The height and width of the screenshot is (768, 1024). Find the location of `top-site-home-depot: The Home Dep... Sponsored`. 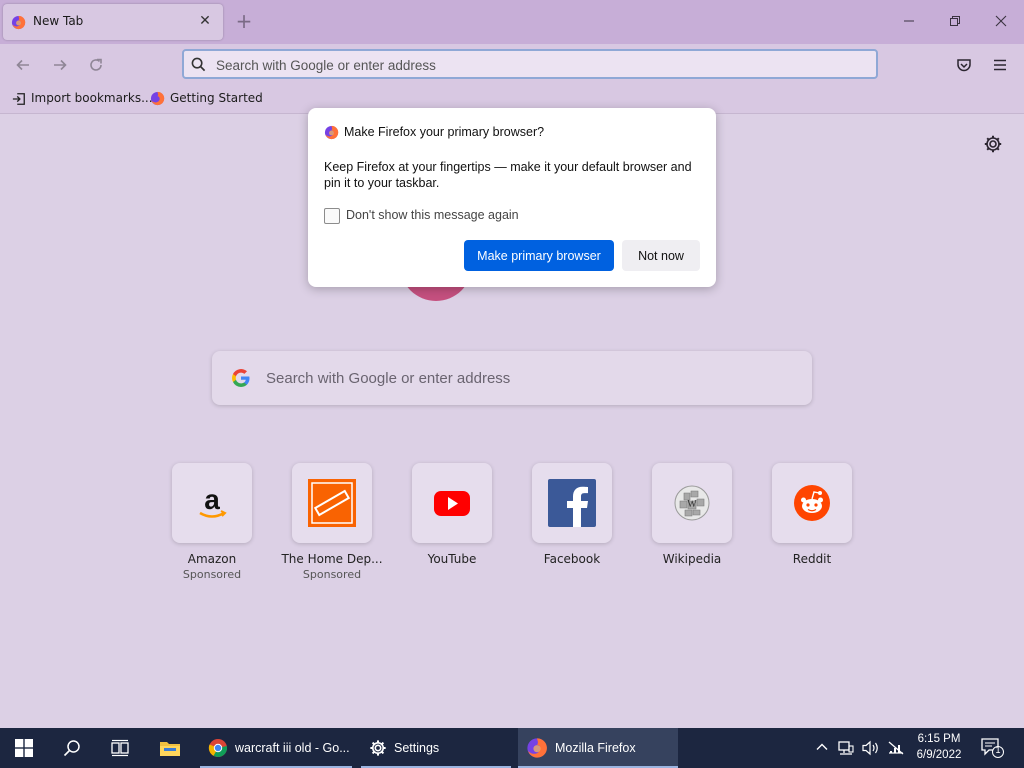

top-site-home-depot: The Home Dep... Sponsored is located at coordinates (332, 522).